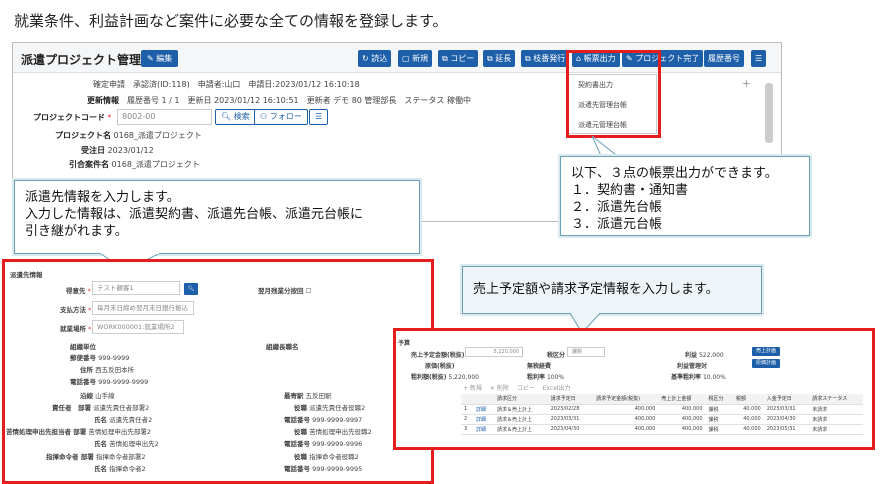 This screenshot has width=880, height=484. I want to click on search-button: 🔍︎ 検索, so click(235, 117).